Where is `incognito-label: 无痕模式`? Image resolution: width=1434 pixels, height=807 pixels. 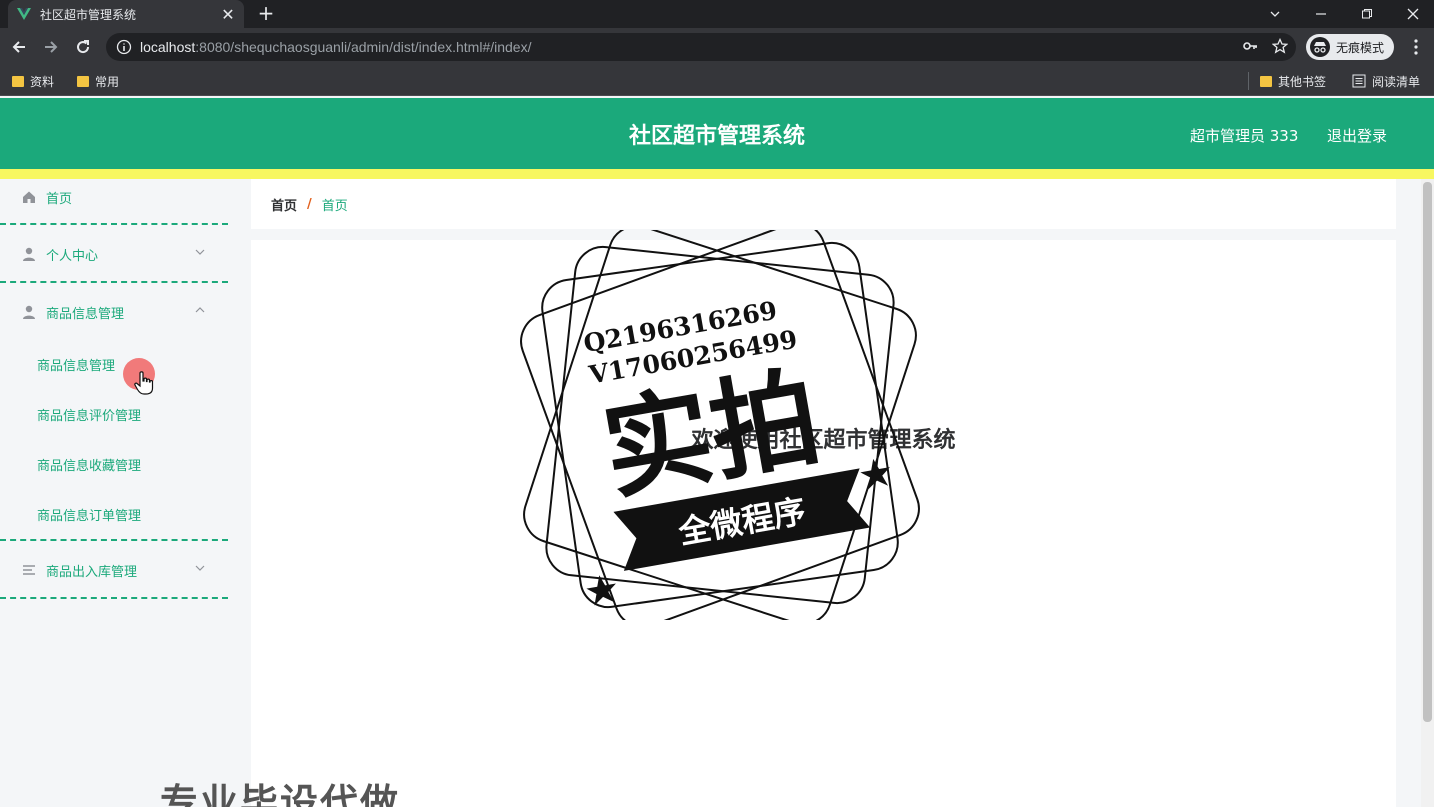
incognito-label: 无痕模式 is located at coordinates (1360, 47).